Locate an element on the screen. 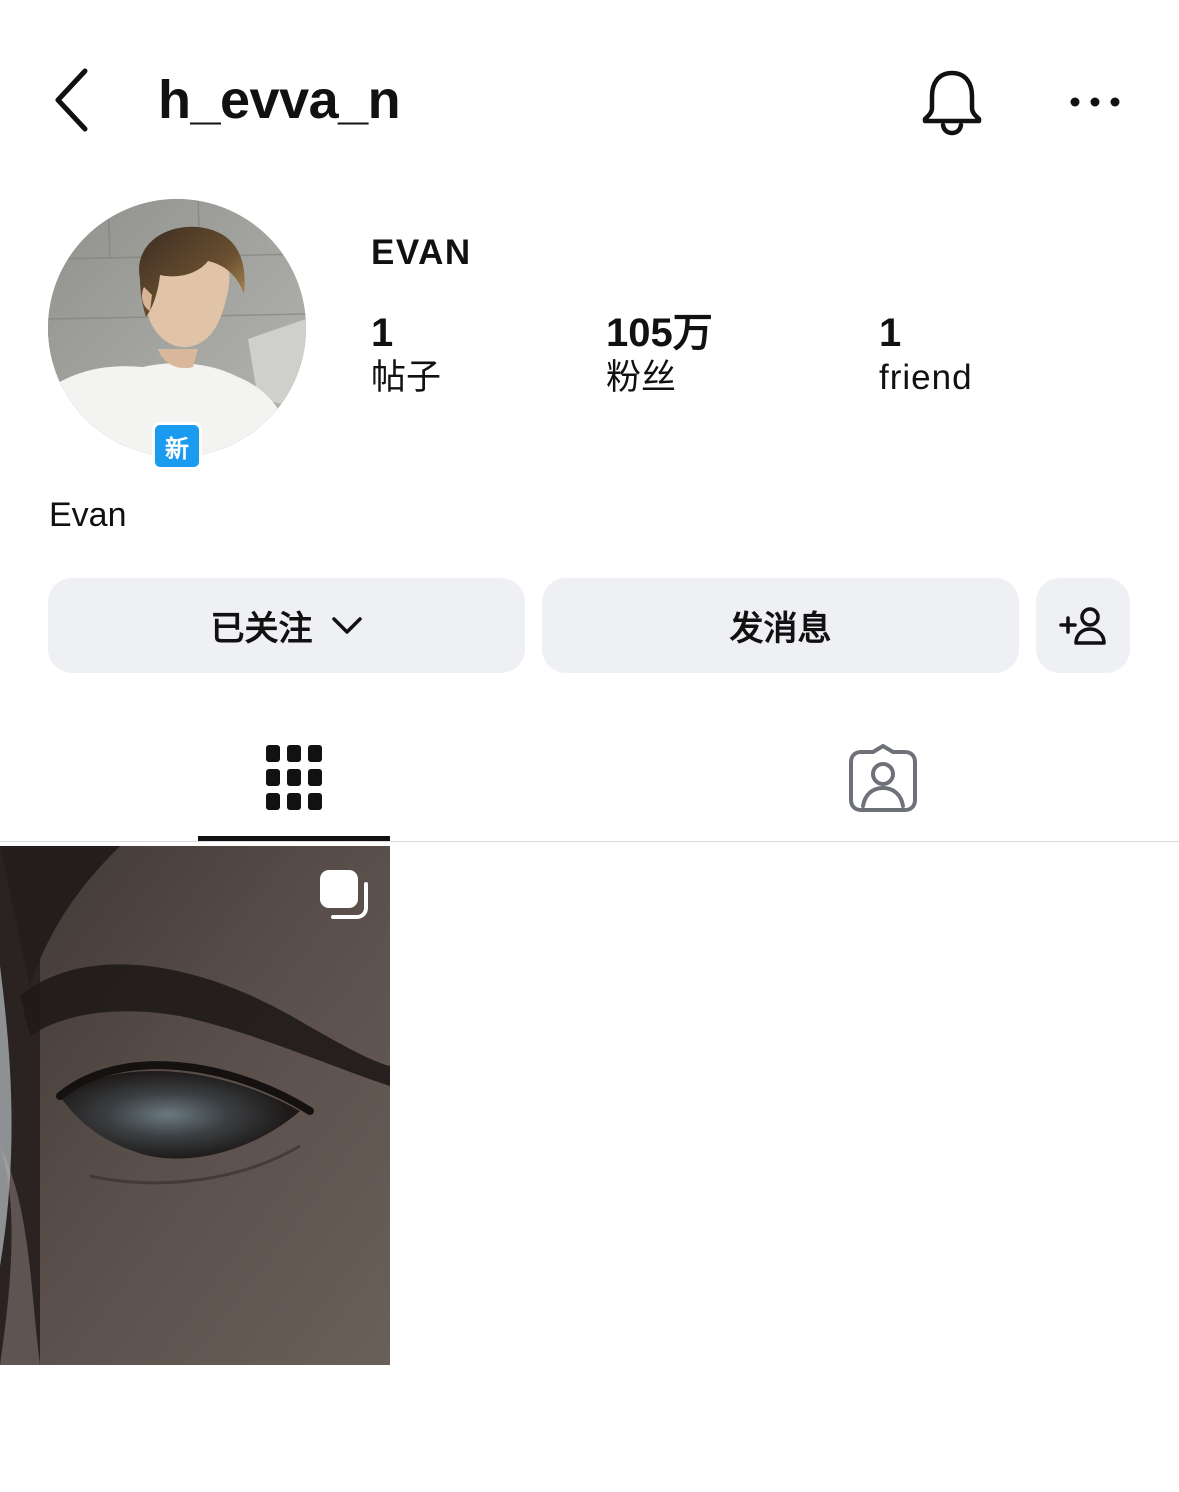 The height and width of the screenshot is (1492, 1179). notifications-button is located at coordinates (952, 102).